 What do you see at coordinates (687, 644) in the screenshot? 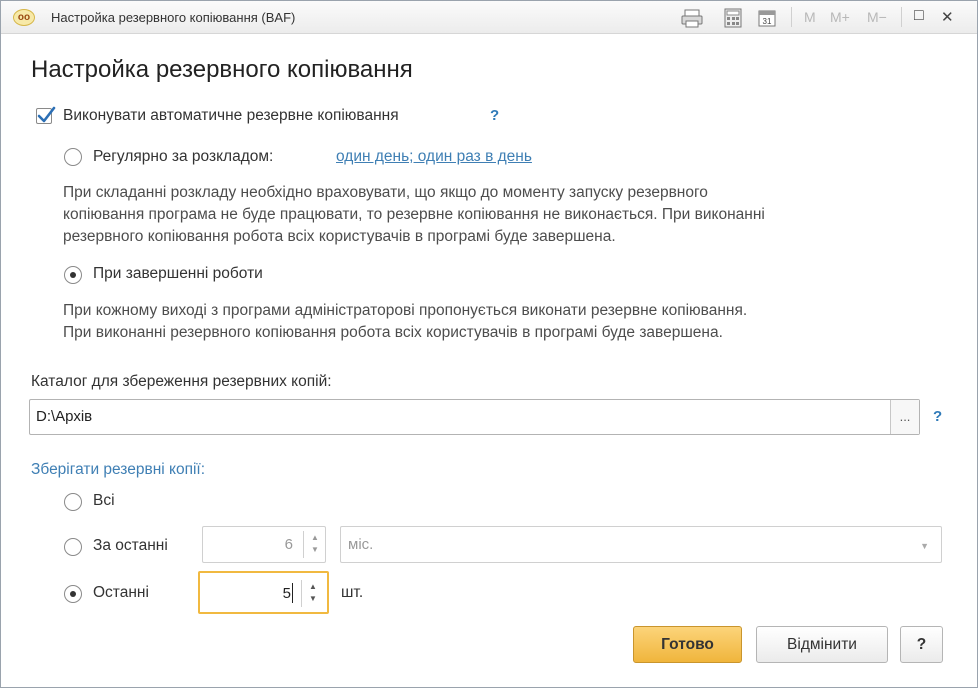
I see `ok-button: Готово` at bounding box center [687, 644].